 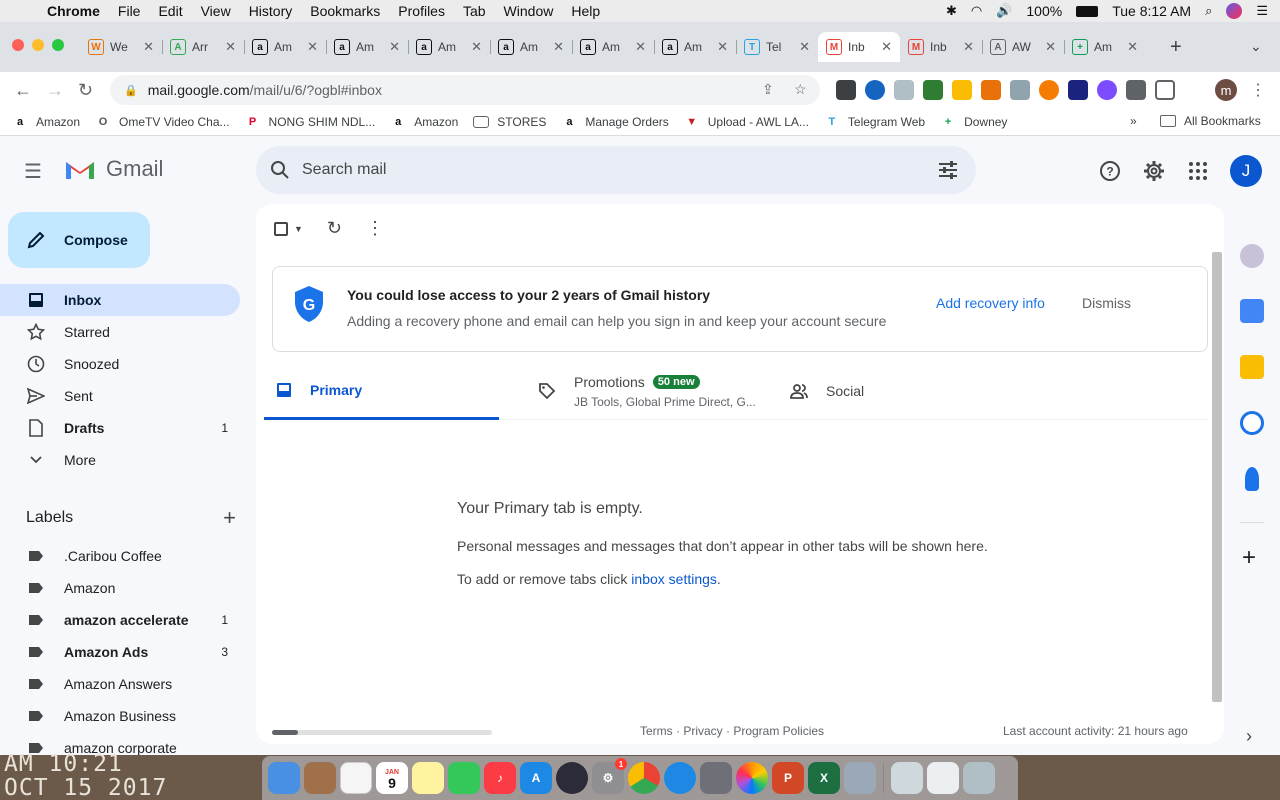 What do you see at coordinates (120, 364) in the screenshot?
I see `sidebar-item: Snoozed` at bounding box center [120, 364].